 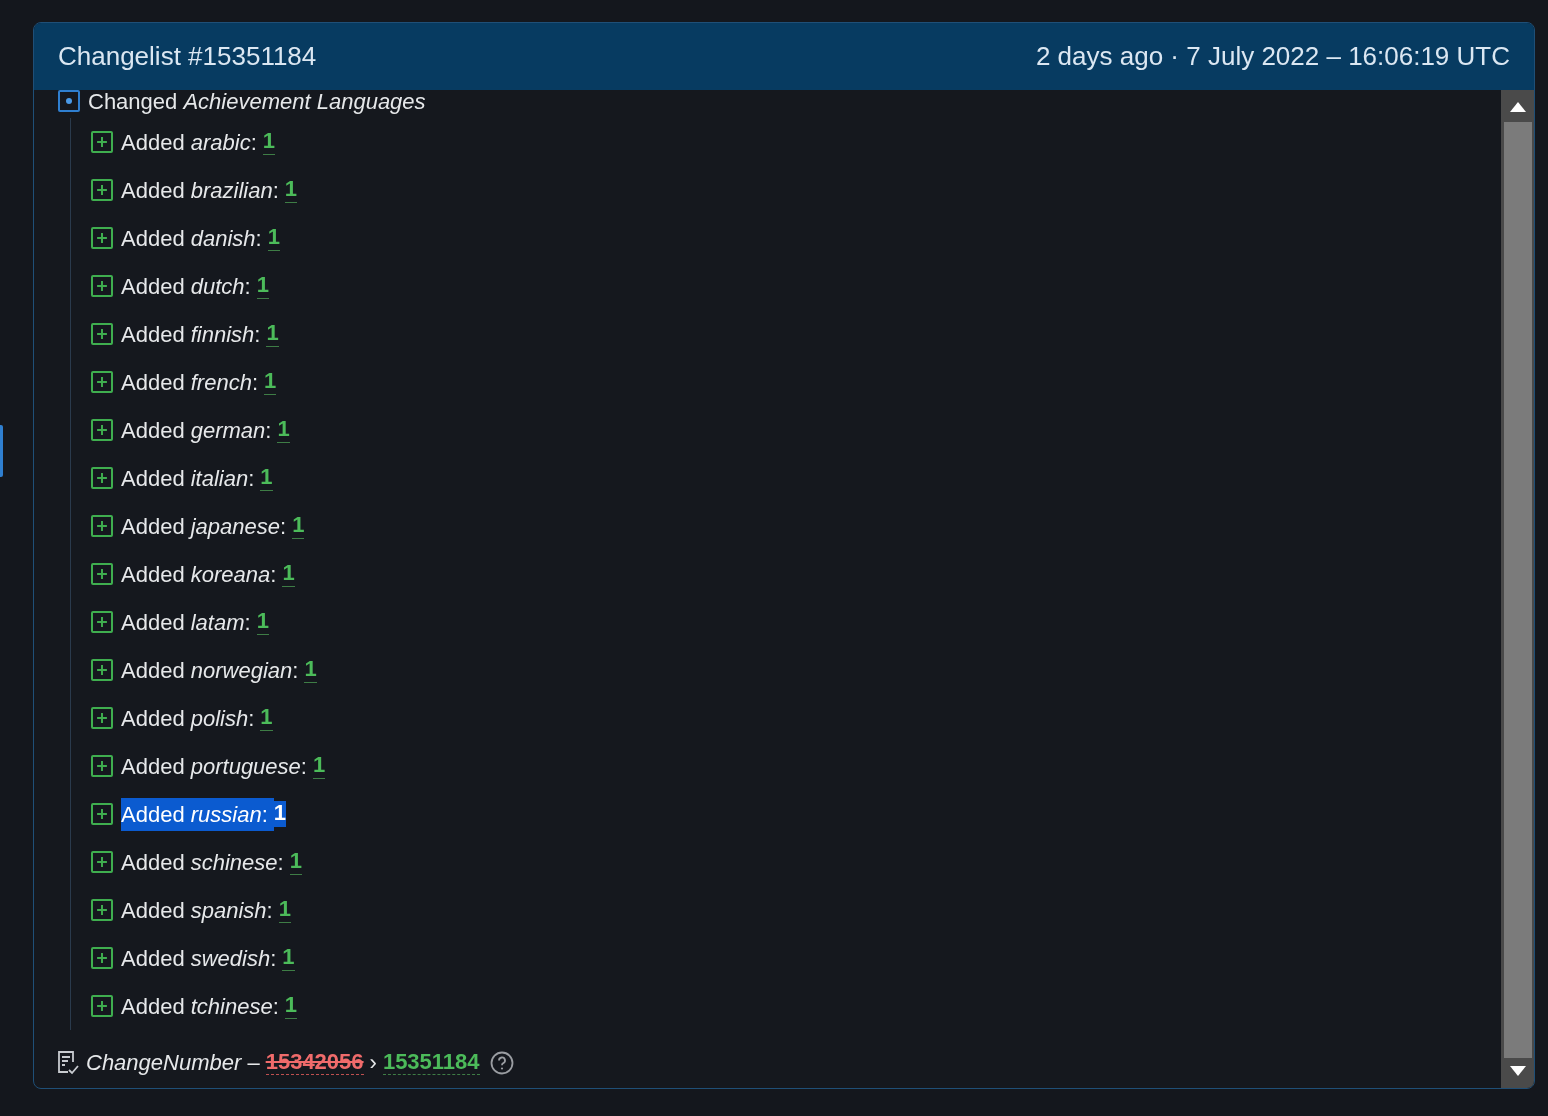 I want to click on new-value: 15351184, so click(x=431, y=1062).